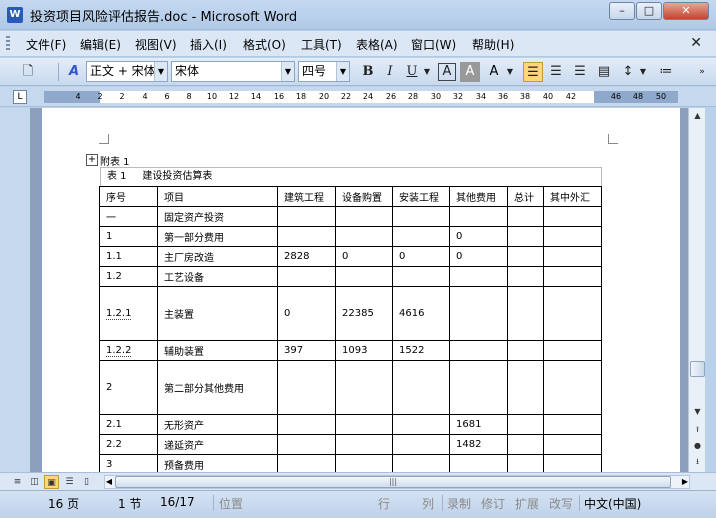 This screenshot has width=716, height=518. Describe the element at coordinates (696, 43) in the screenshot. I see `document-close-icon: ✕` at that location.